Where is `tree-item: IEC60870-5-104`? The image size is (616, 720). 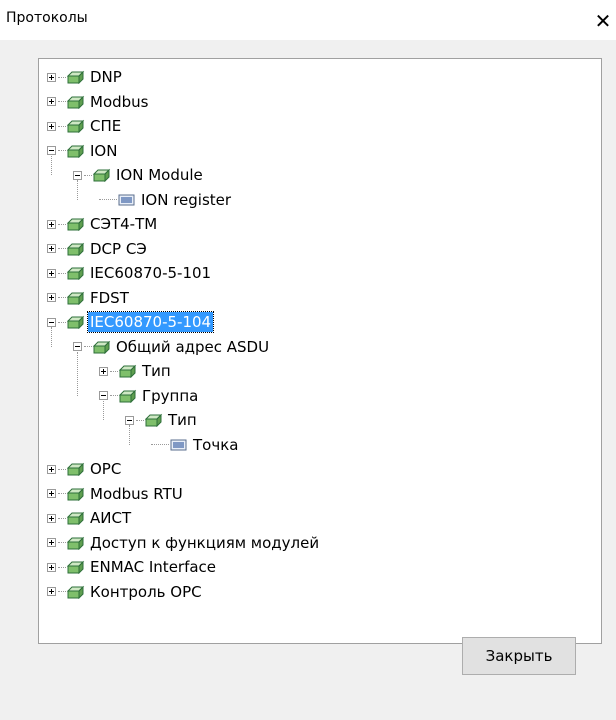 tree-item: IEC60870-5-104 is located at coordinates (131, 322).